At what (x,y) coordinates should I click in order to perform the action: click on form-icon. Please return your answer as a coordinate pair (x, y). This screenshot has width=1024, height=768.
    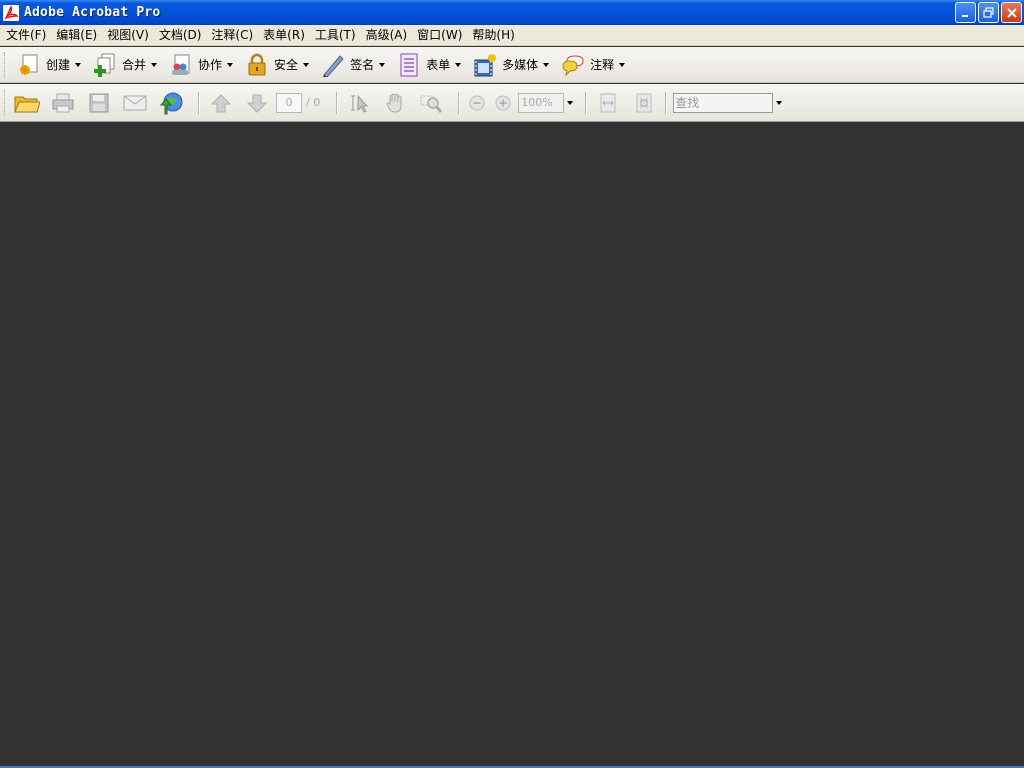
    Looking at the image, I should click on (409, 65).